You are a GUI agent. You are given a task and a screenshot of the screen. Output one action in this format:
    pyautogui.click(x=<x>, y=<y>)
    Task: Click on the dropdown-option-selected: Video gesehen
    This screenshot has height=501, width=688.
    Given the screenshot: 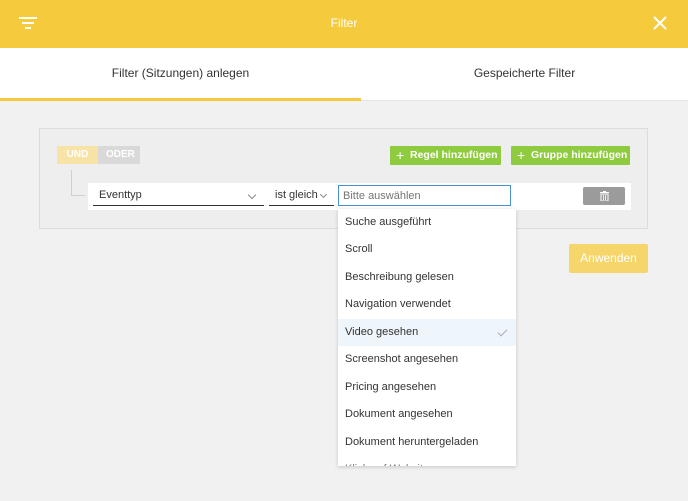 What is the action you would take?
    pyautogui.click(x=427, y=332)
    